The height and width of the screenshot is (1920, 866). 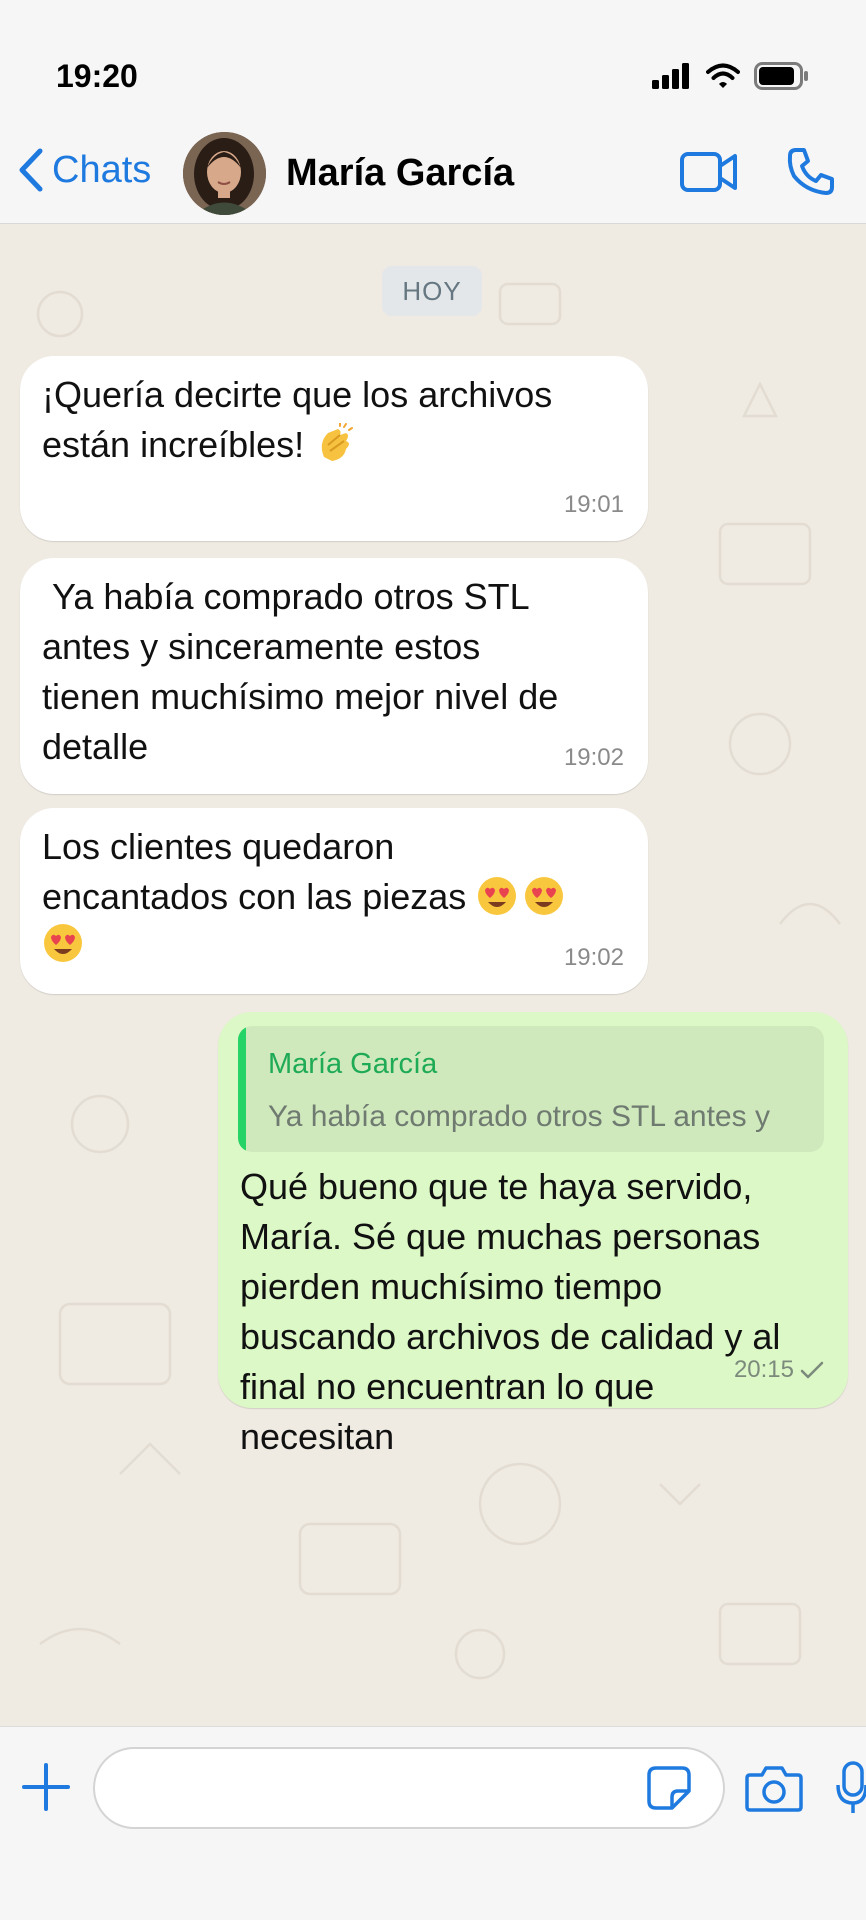 I want to click on cellular-signal-icon, so click(x=670, y=76).